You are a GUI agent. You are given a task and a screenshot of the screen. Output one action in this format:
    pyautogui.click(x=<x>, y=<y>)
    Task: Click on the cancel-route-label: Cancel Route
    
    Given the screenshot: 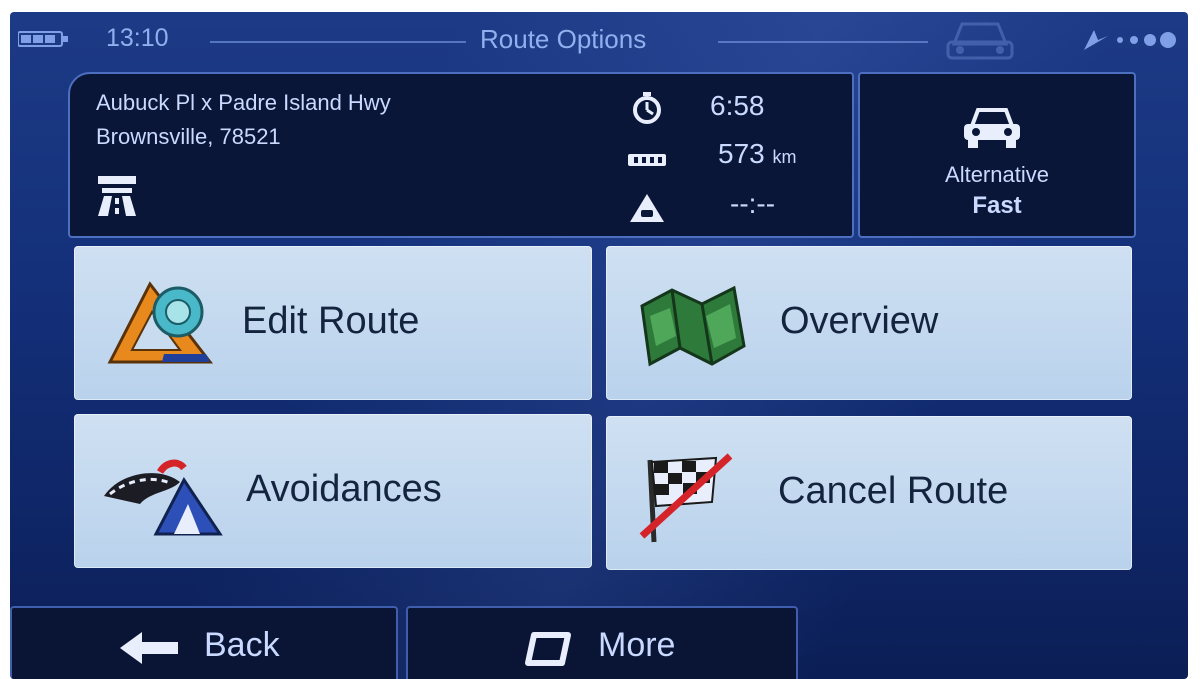 What is the action you would take?
    pyautogui.click(x=893, y=491)
    